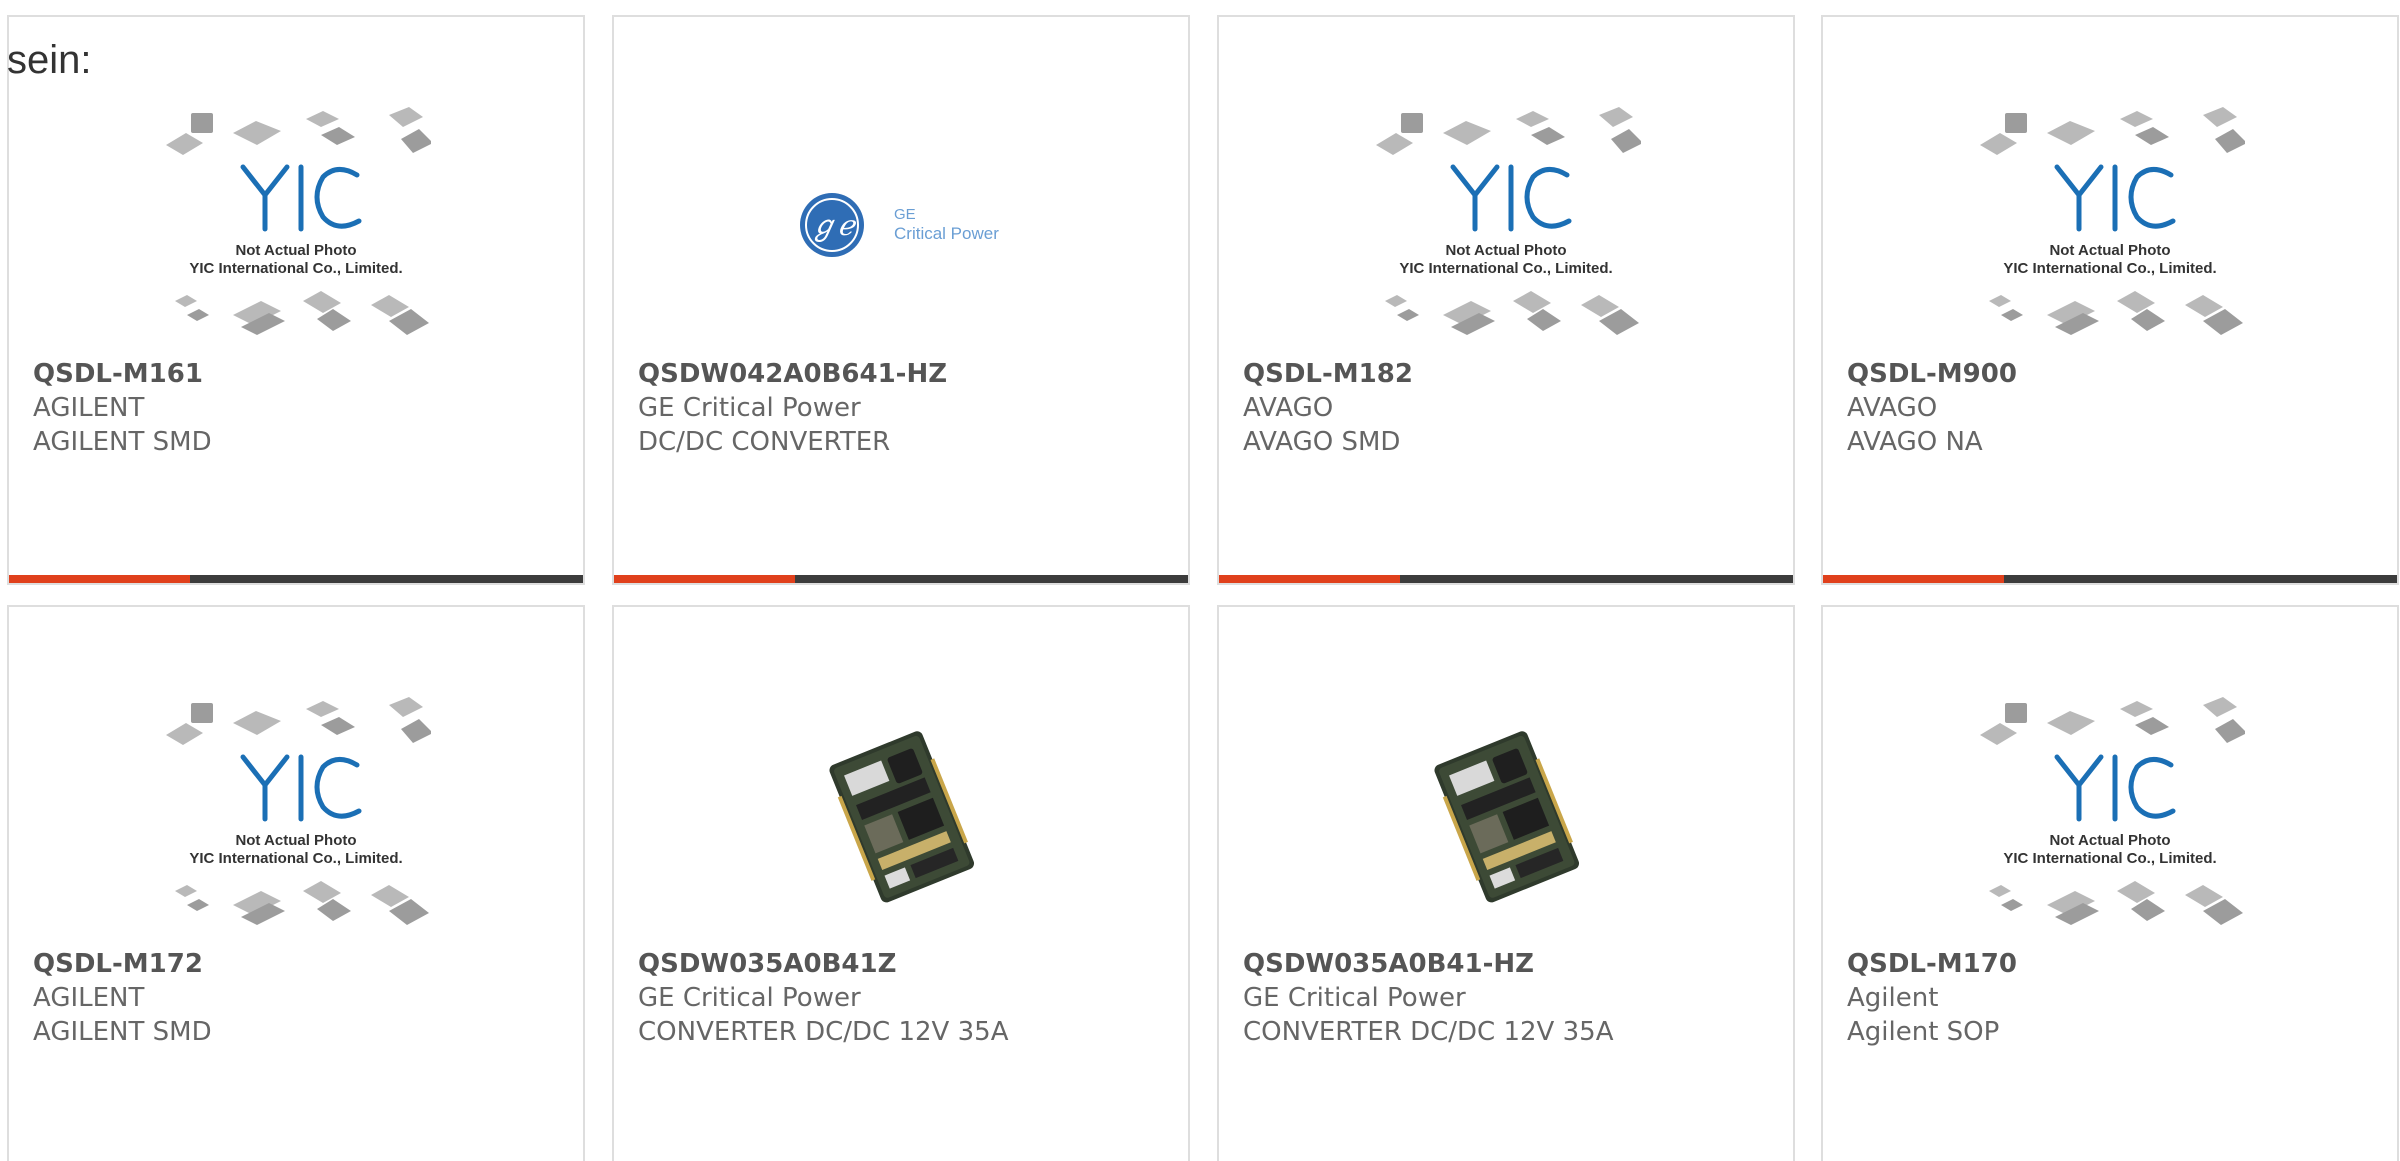 The width and height of the screenshot is (2400, 1161). I want to click on part-number-link: QSDW042A0B641-HZ, so click(908, 374).